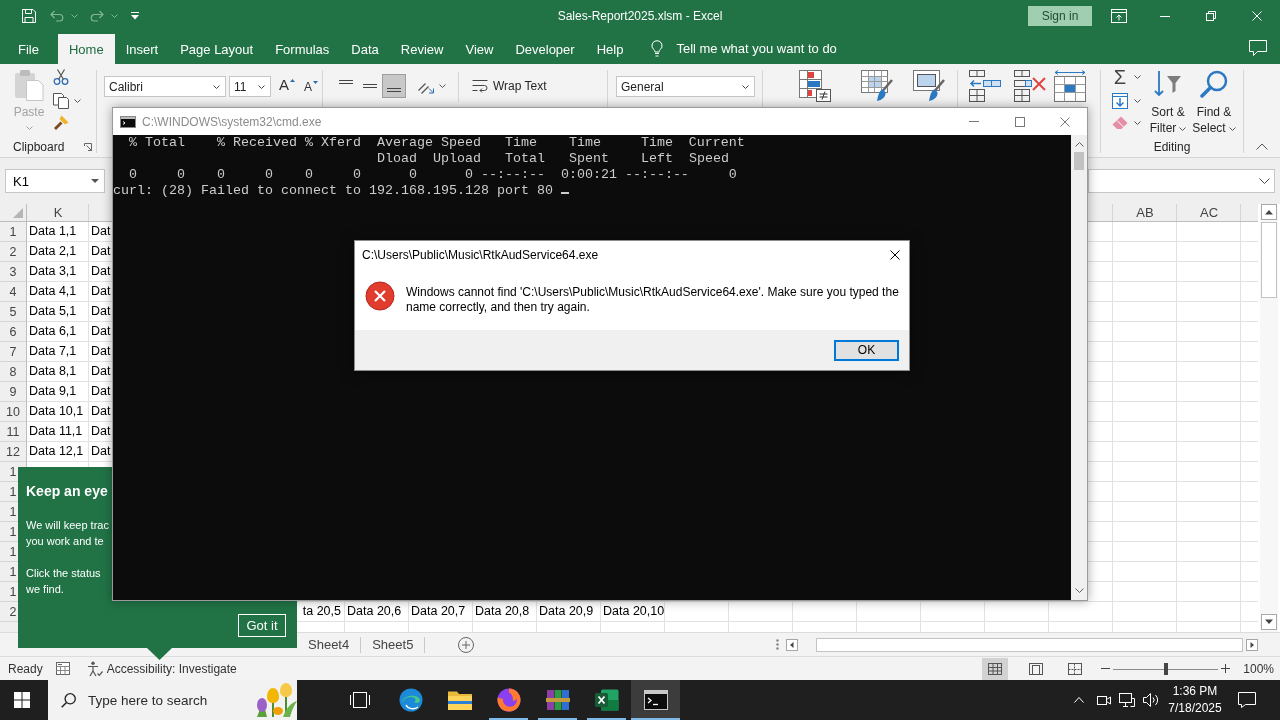 Image resolution: width=1280 pixels, height=720 pixels. I want to click on cut-icon, so click(61, 77).